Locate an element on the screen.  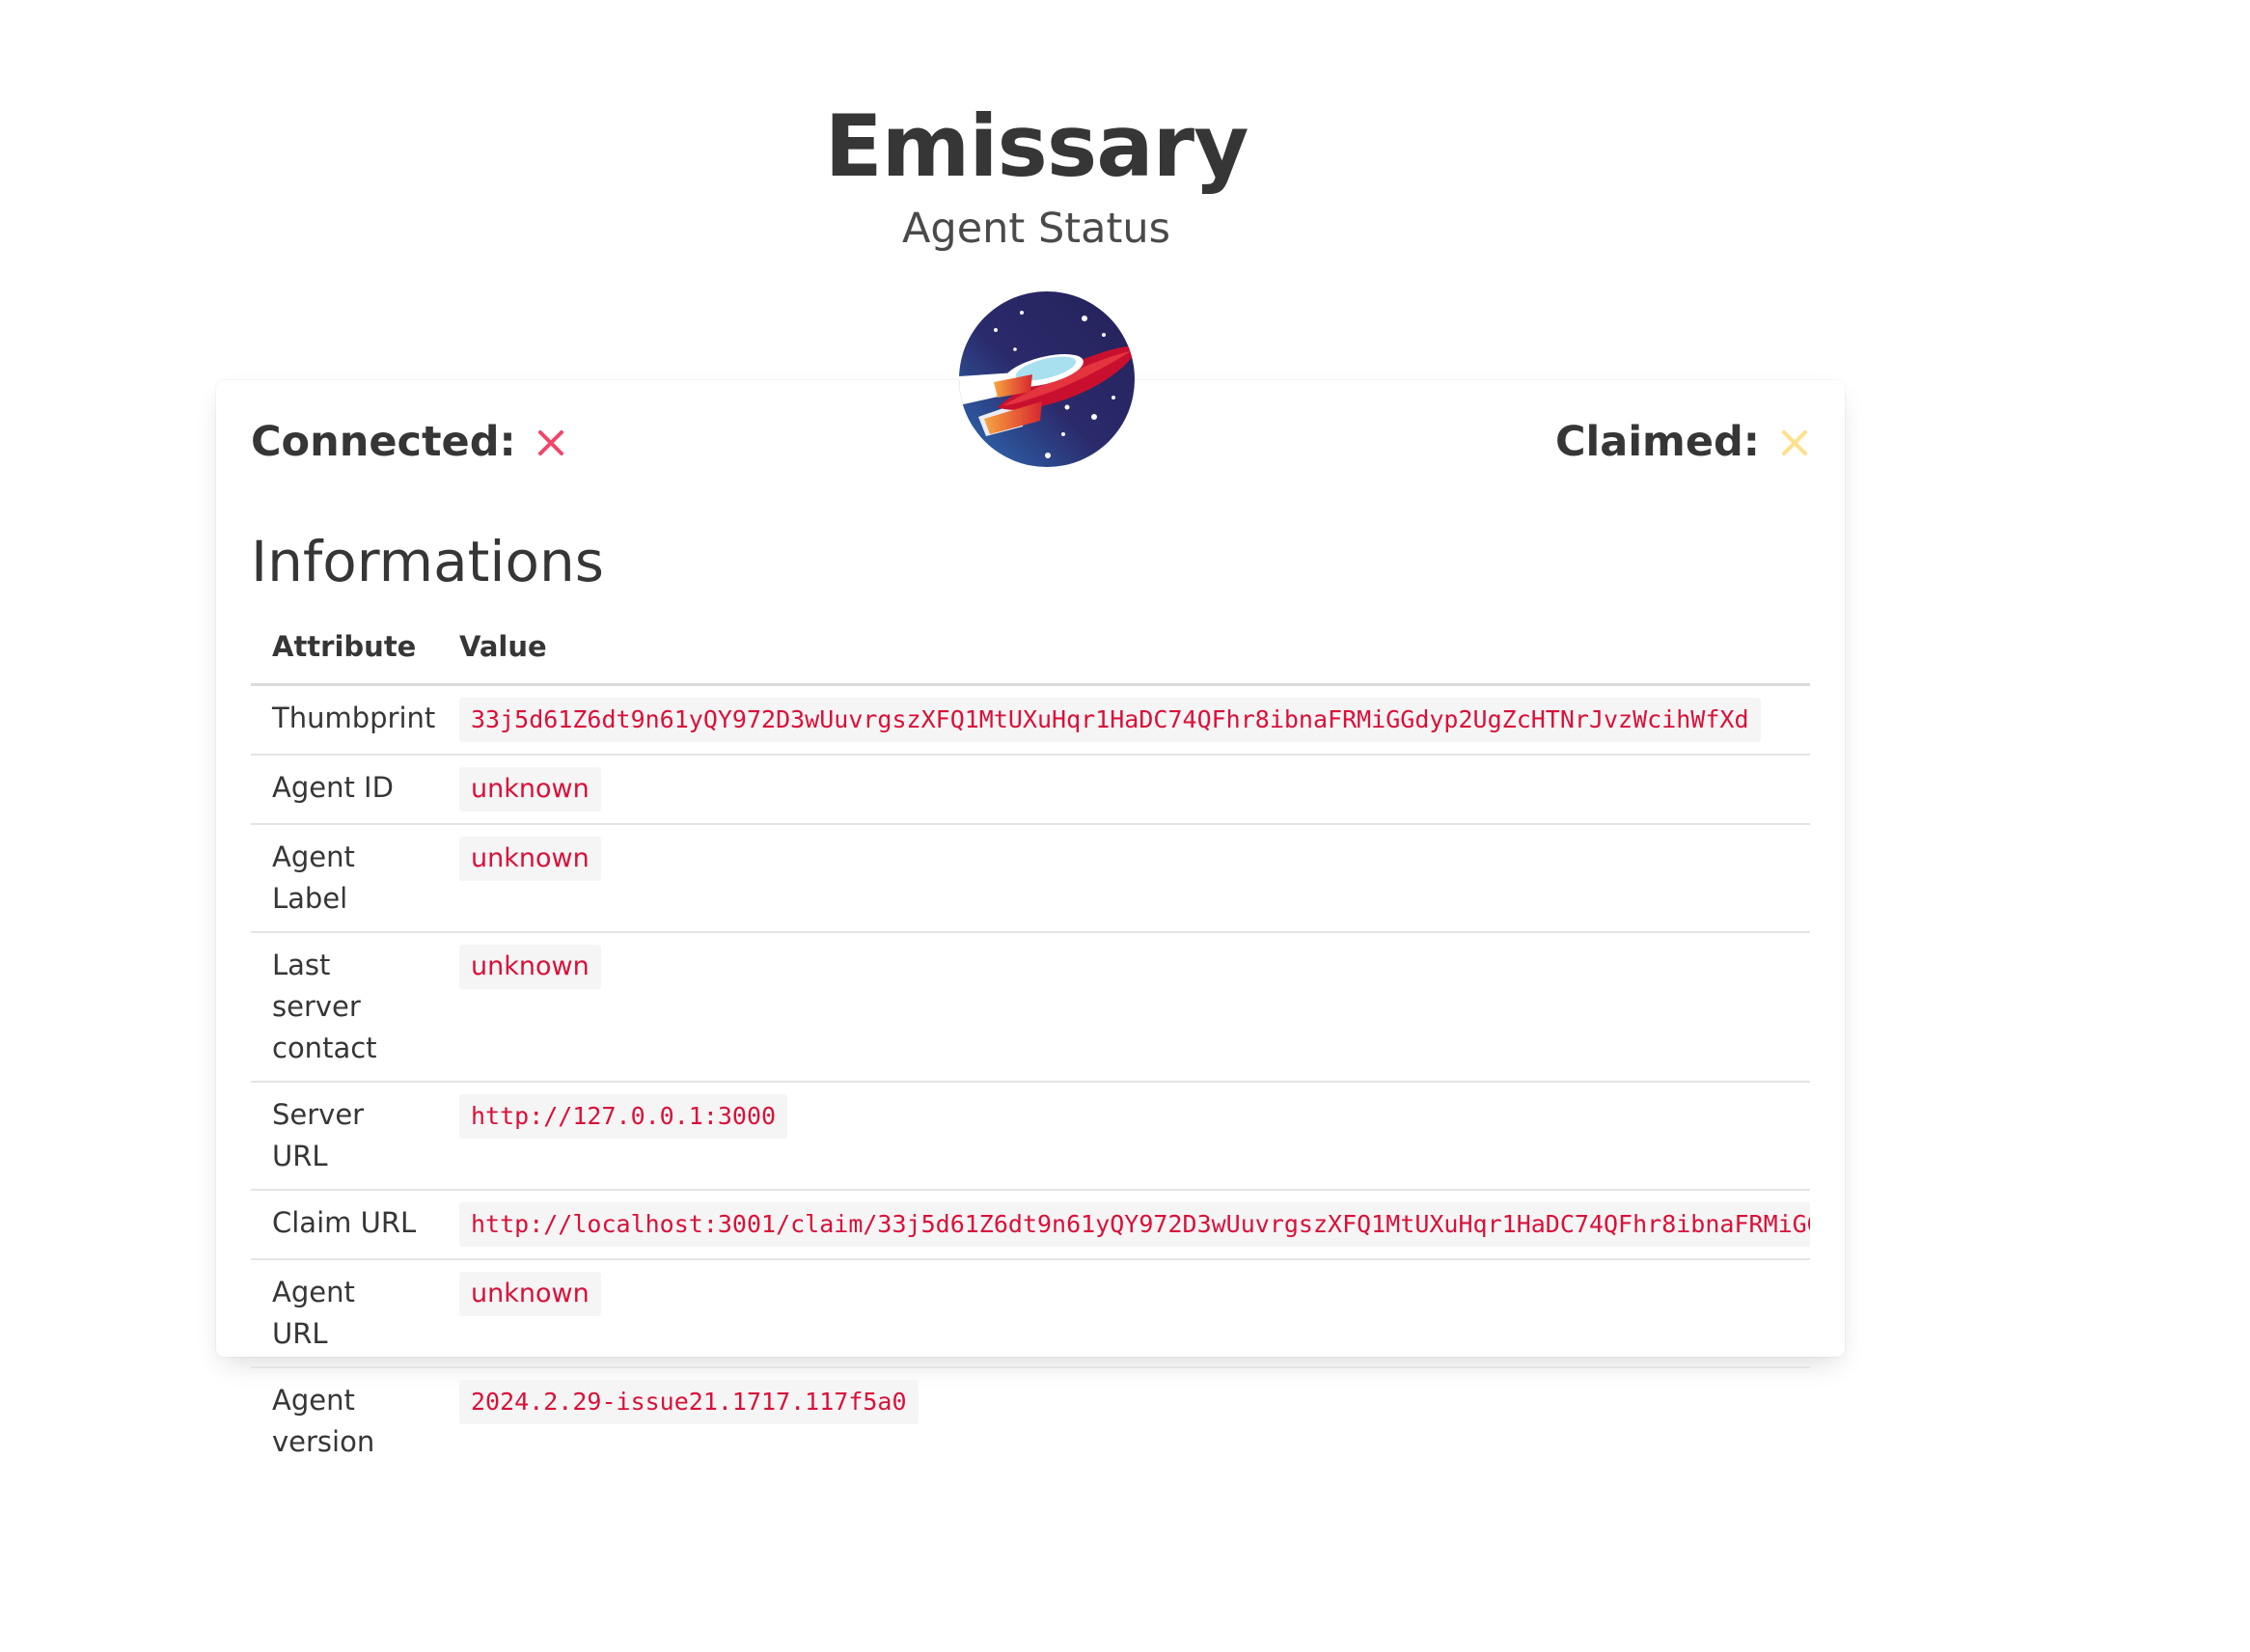
claimed-label: Claimed: is located at coordinates (1657, 442).